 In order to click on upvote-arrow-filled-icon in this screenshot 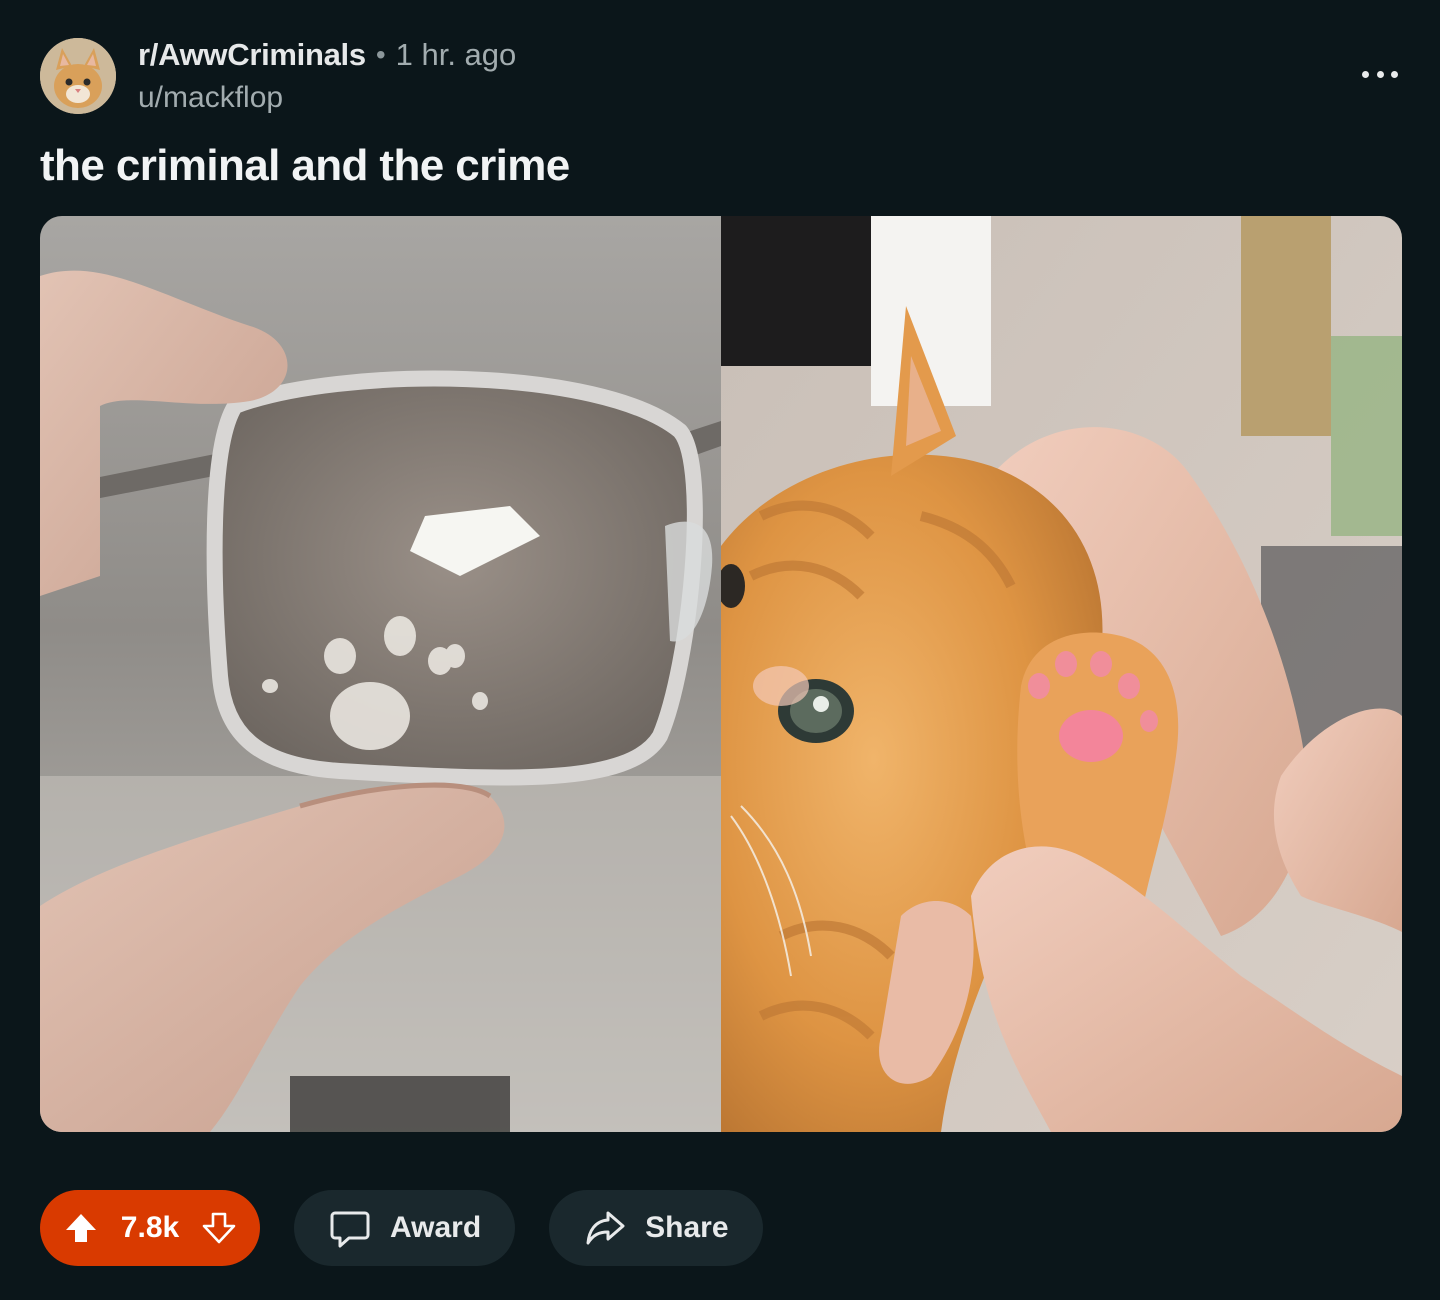, I will do `click(81, 1228)`.